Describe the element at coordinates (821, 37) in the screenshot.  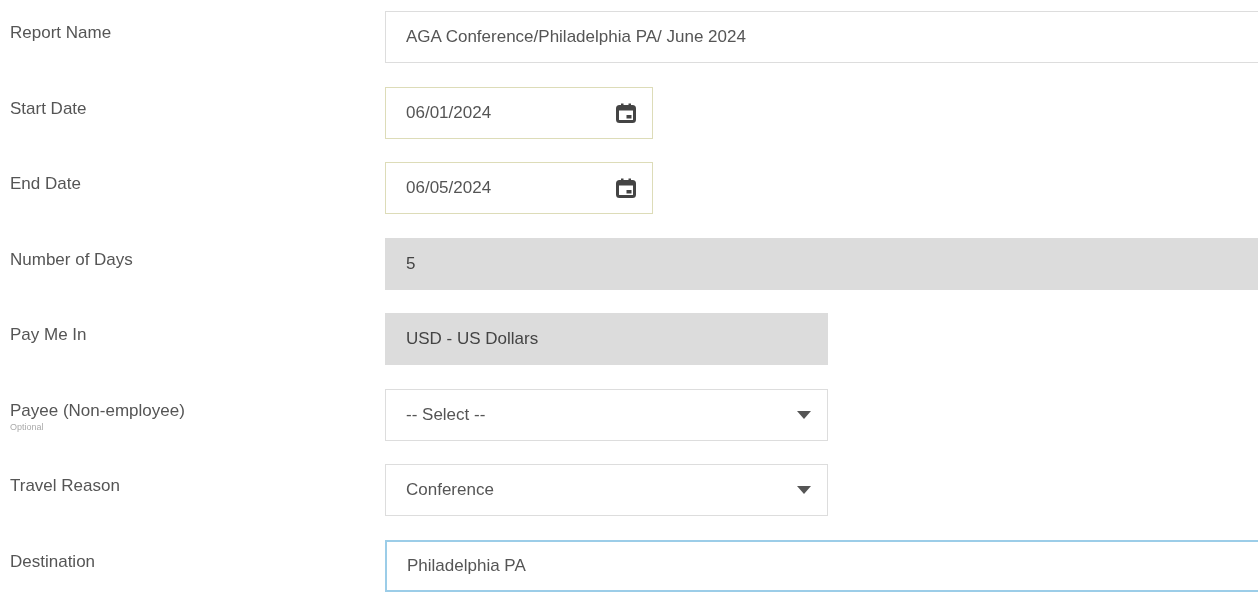
I see `text-field: AGA Conference/Philadelphia PA/ June 2024` at that location.